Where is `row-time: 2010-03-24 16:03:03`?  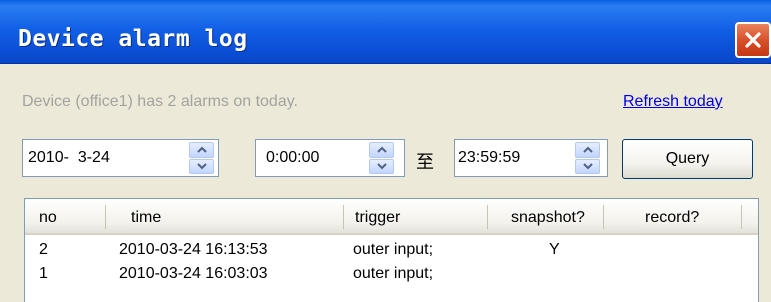 row-time: 2010-03-24 16:03:03 is located at coordinates (193, 273).